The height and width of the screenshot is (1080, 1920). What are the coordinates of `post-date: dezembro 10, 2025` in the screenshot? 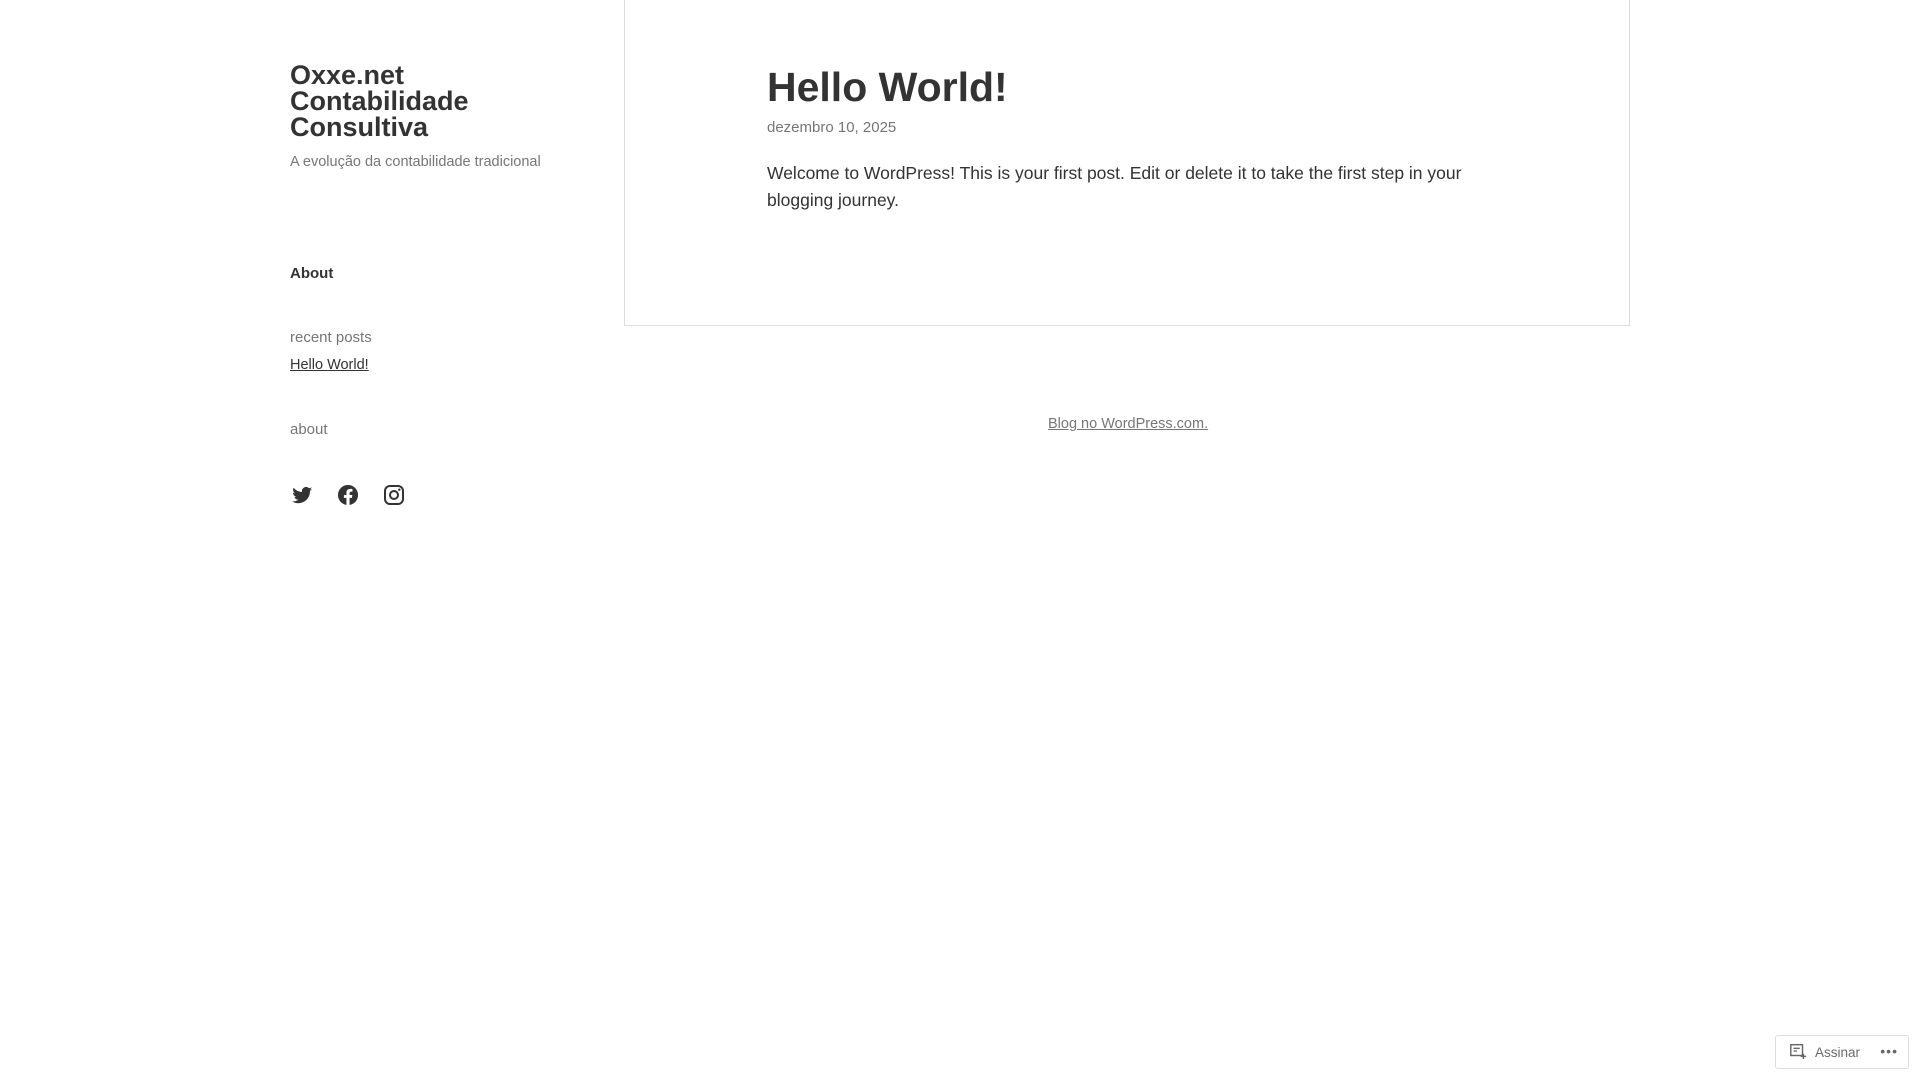 It's located at (831, 127).